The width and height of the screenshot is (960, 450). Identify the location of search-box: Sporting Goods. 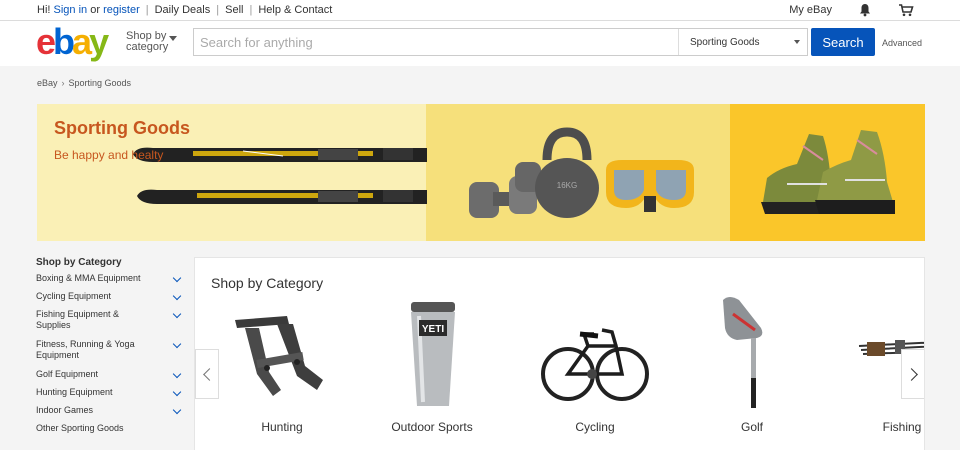
(500, 42).